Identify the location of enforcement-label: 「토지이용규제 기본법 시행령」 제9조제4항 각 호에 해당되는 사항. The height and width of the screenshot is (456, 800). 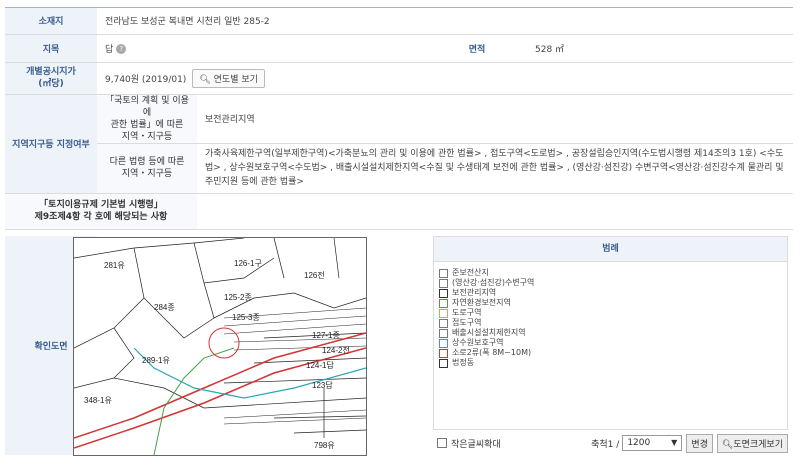
(101, 211).